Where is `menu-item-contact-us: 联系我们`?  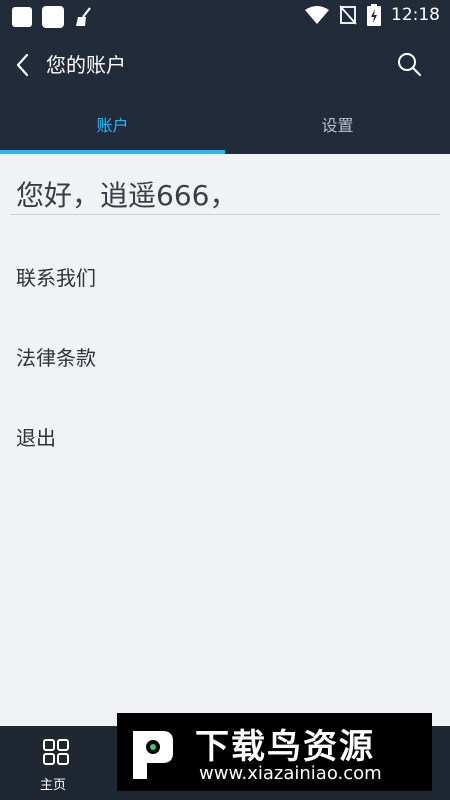 menu-item-contact-us: 联系我们 is located at coordinates (56, 276).